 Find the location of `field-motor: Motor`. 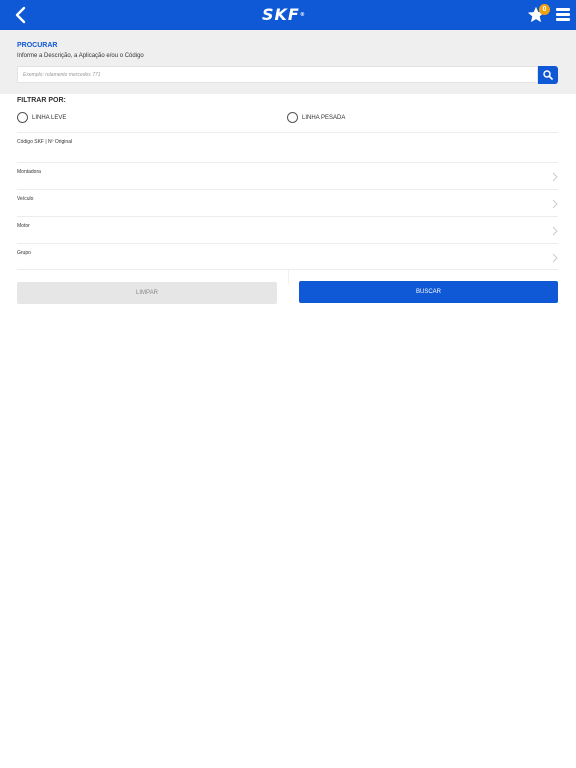

field-motor: Motor is located at coordinates (287, 229).